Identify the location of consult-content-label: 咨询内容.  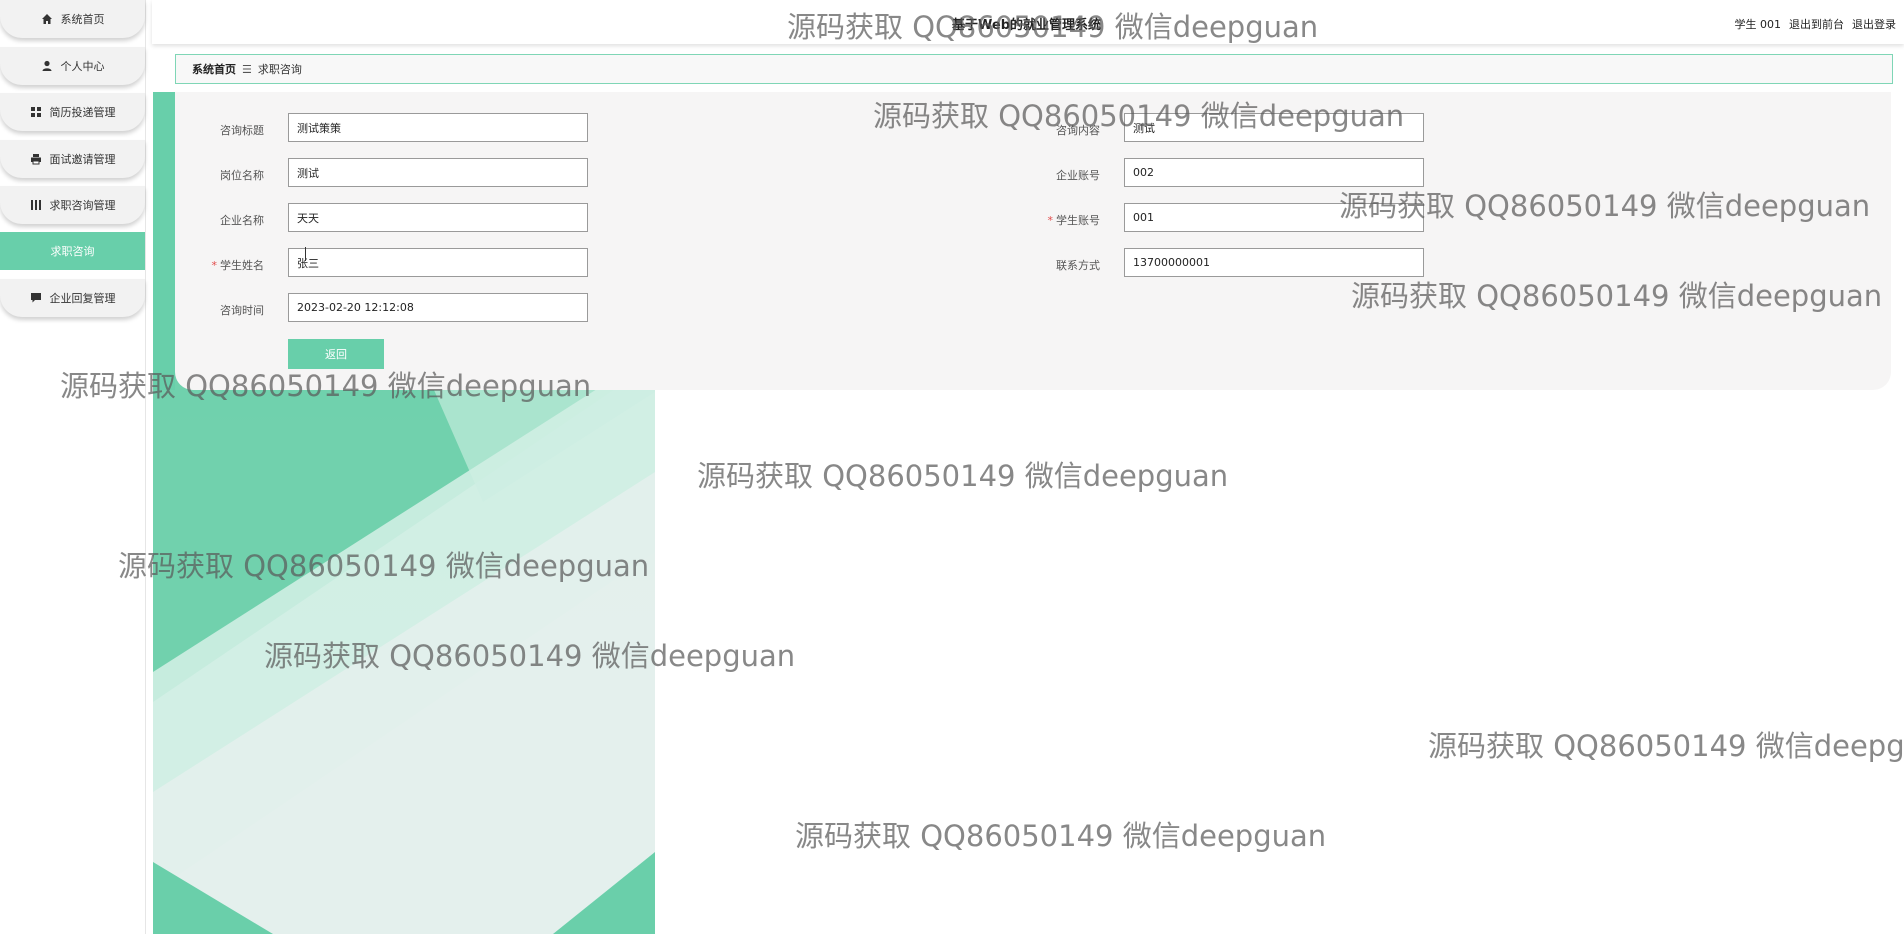
(1078, 130).